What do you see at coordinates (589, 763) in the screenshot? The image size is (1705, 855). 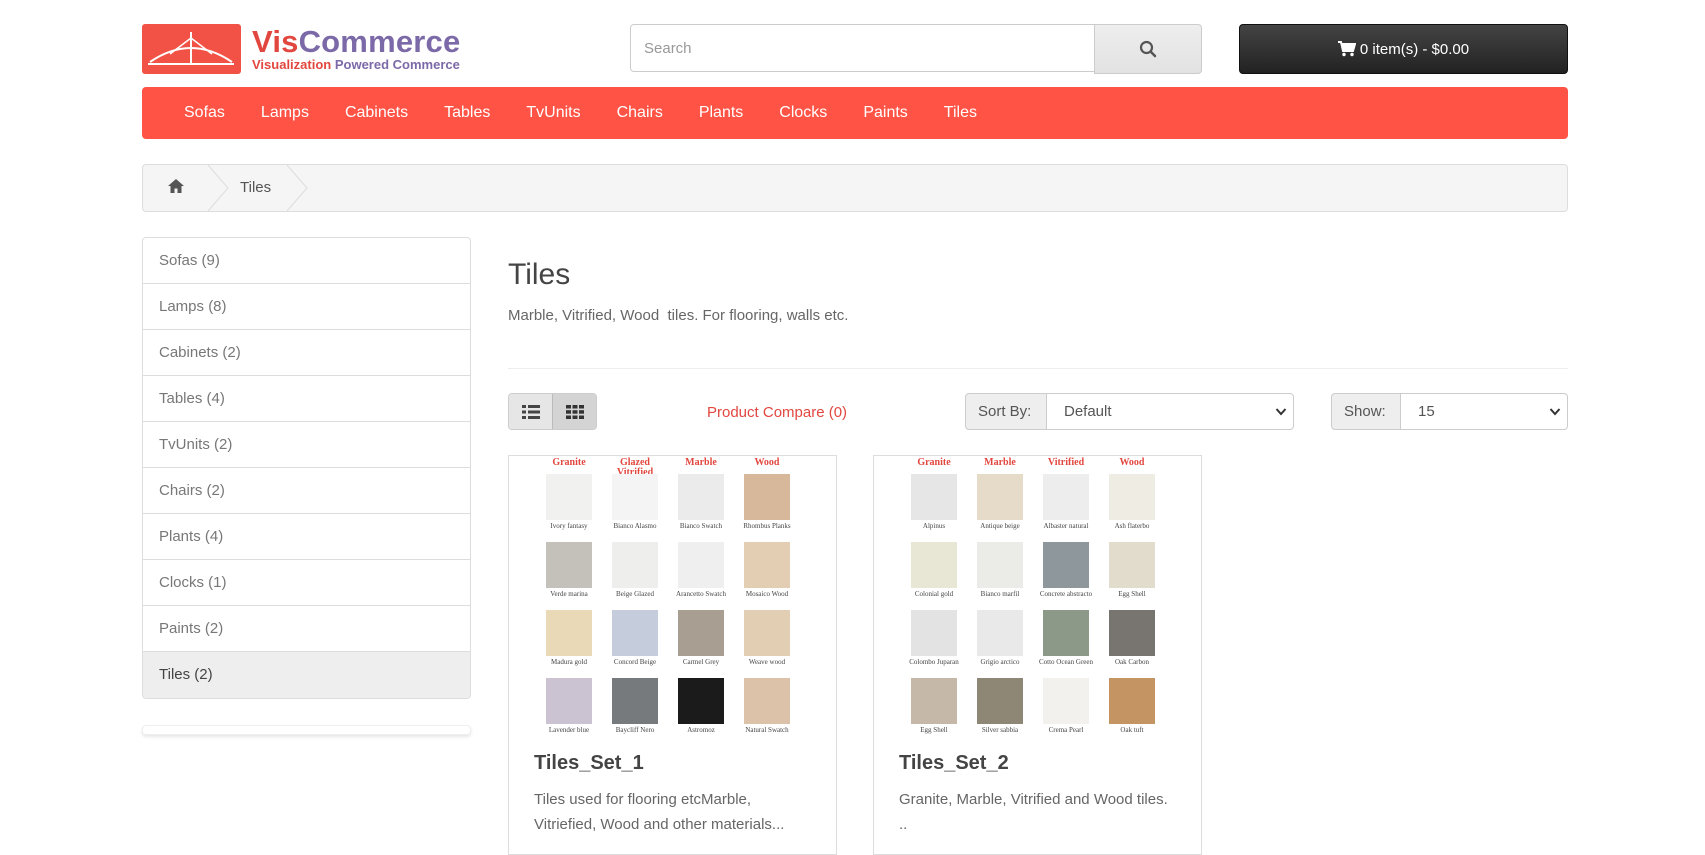 I see `product-name: Tiles_Set_1` at bounding box center [589, 763].